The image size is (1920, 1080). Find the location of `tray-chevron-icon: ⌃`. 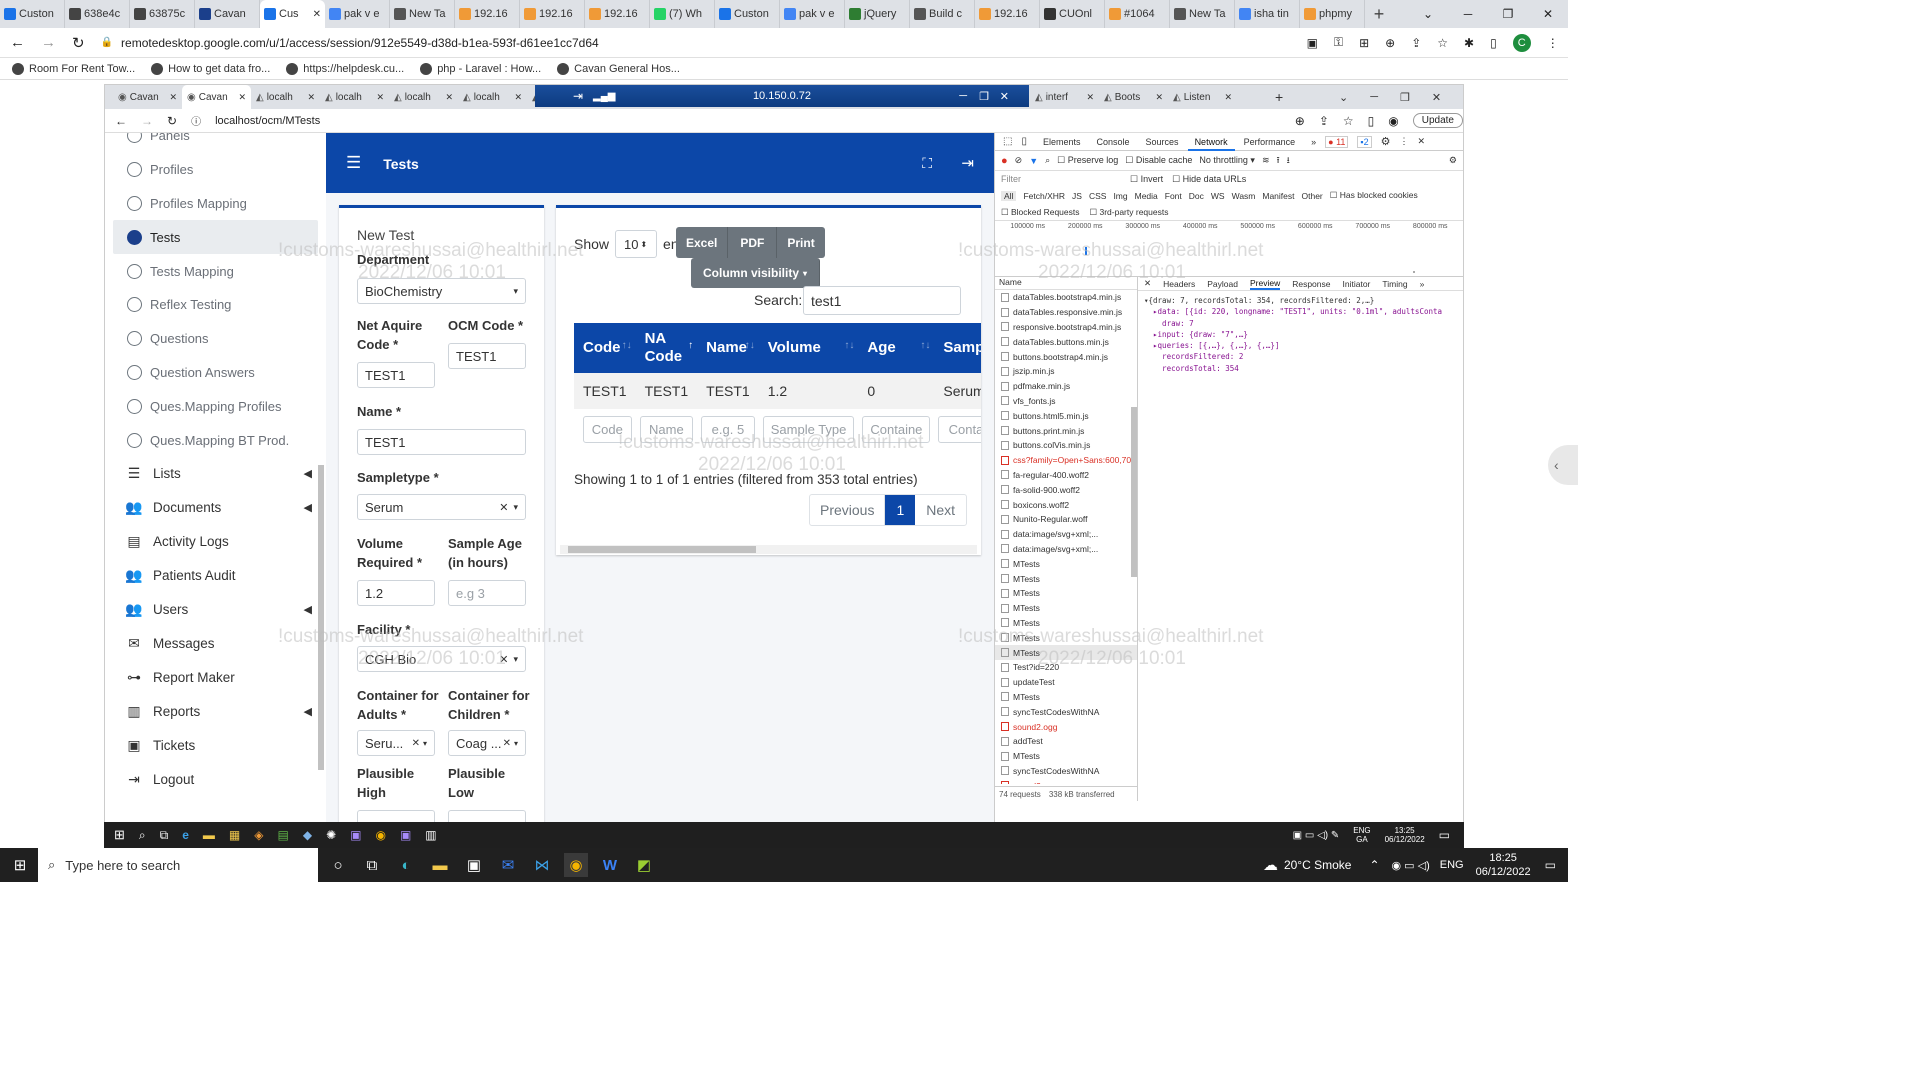

tray-chevron-icon: ⌃ is located at coordinates (1374, 865).